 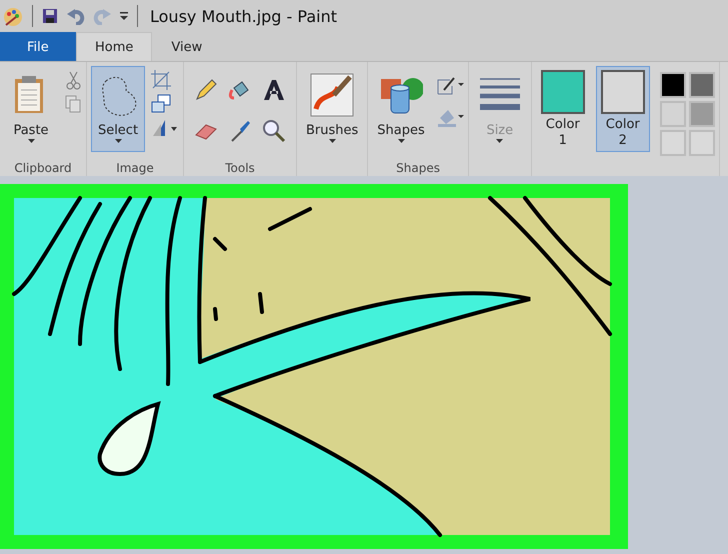 I want to click on save-icon, so click(x=50, y=16).